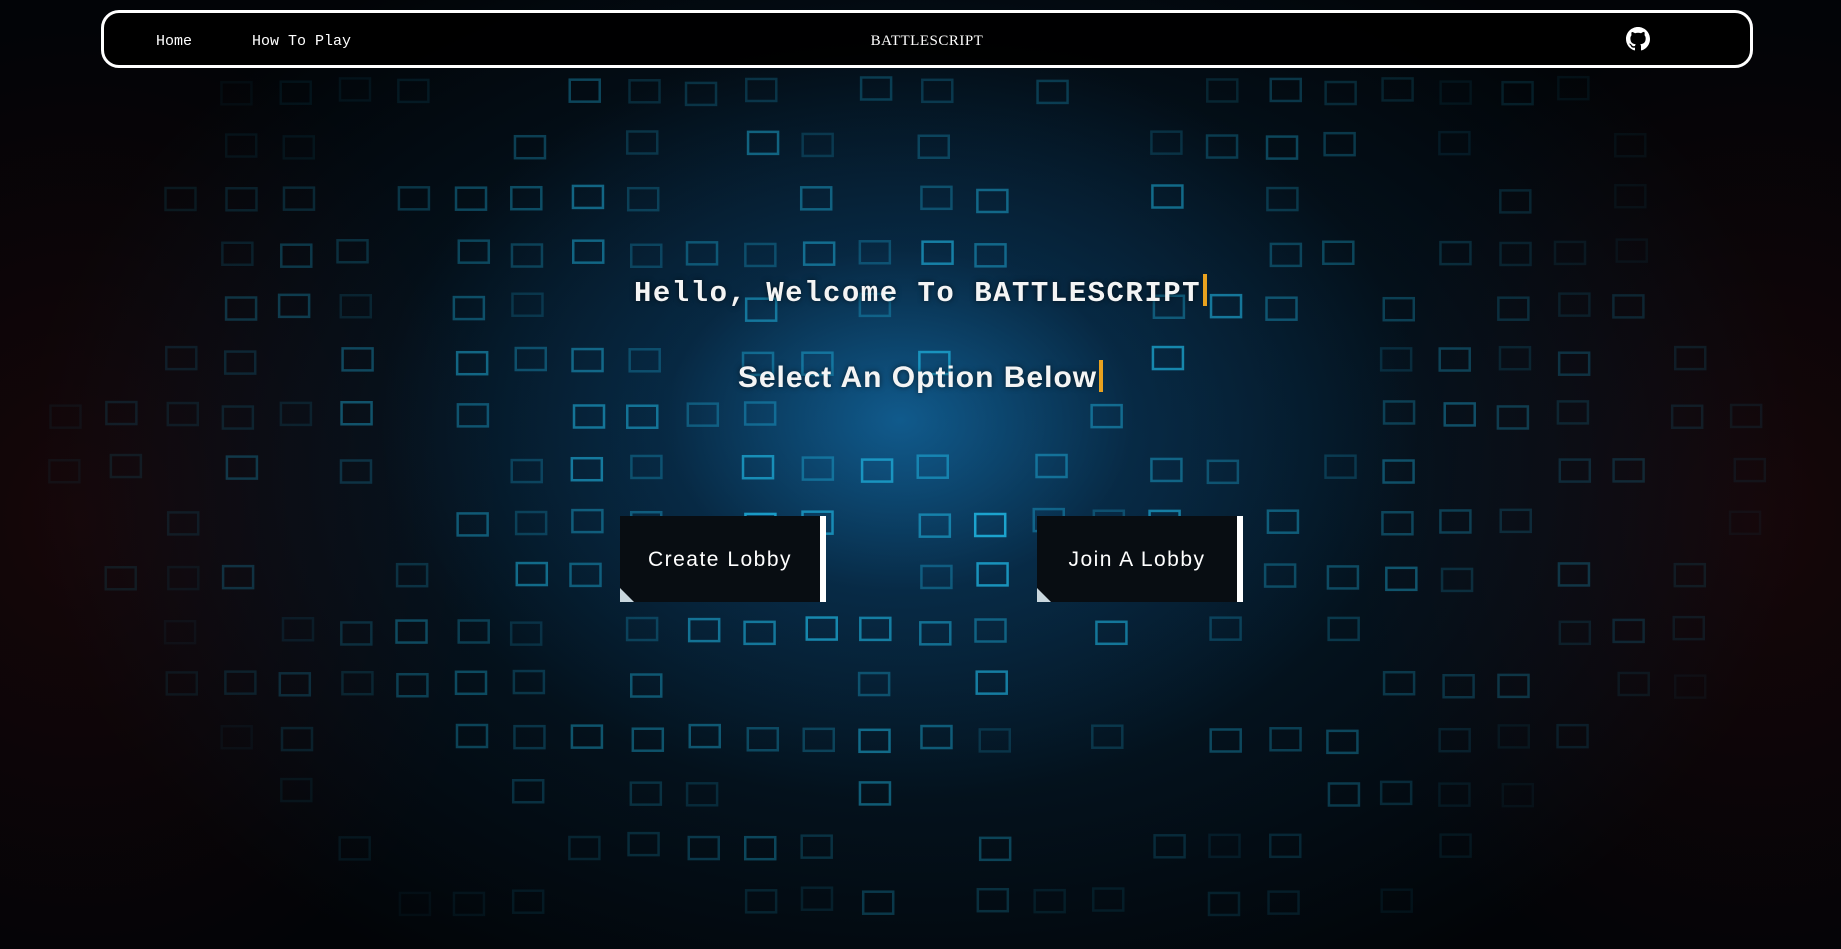 Image resolution: width=1841 pixels, height=949 pixels. I want to click on create-lobby-button: Create Lobby, so click(723, 559).